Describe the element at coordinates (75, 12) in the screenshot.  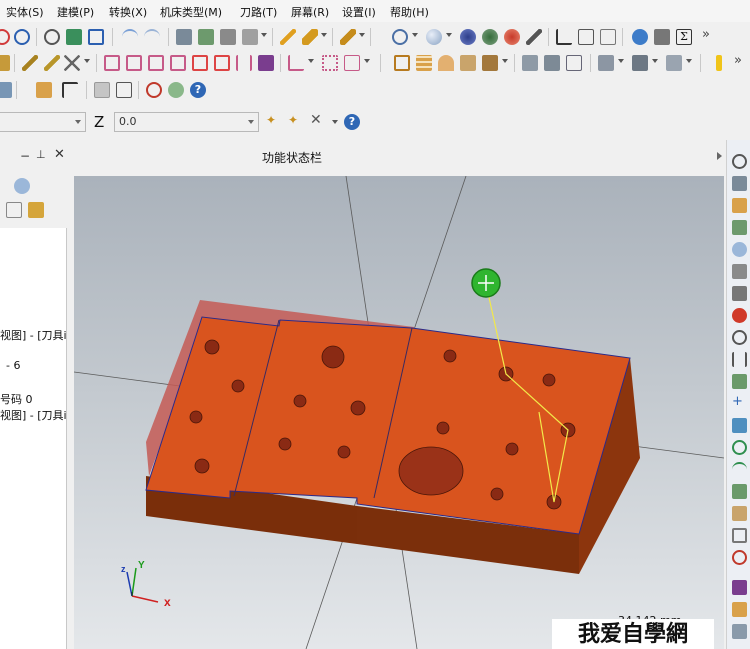
I see `menu-modeling: 建模(P)` at that location.